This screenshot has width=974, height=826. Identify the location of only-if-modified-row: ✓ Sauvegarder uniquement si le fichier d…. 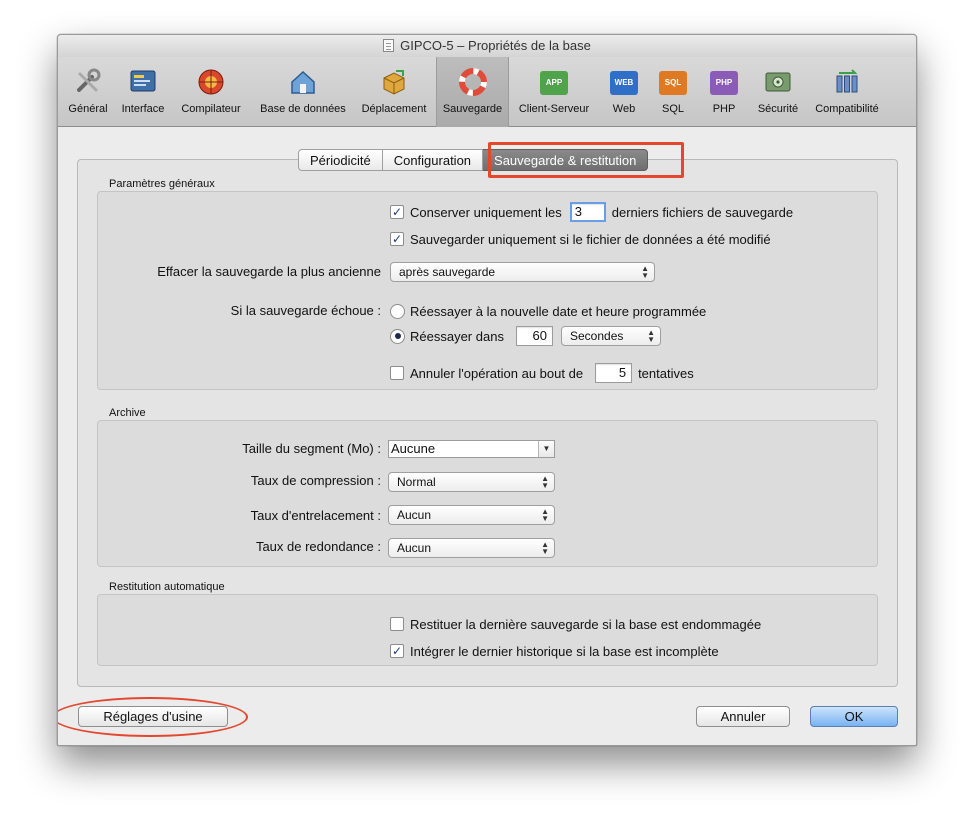
(580, 239).